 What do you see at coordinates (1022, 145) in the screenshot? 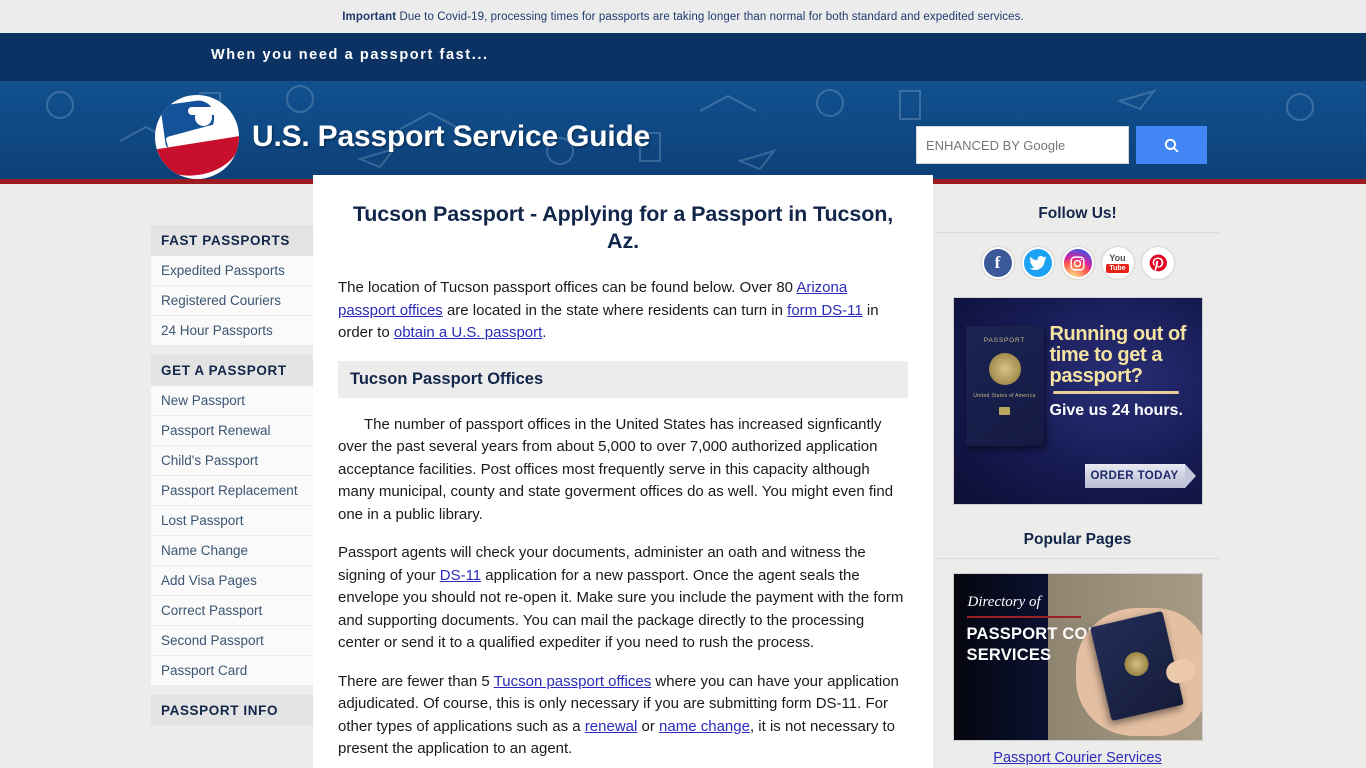
I see `search-input` at bounding box center [1022, 145].